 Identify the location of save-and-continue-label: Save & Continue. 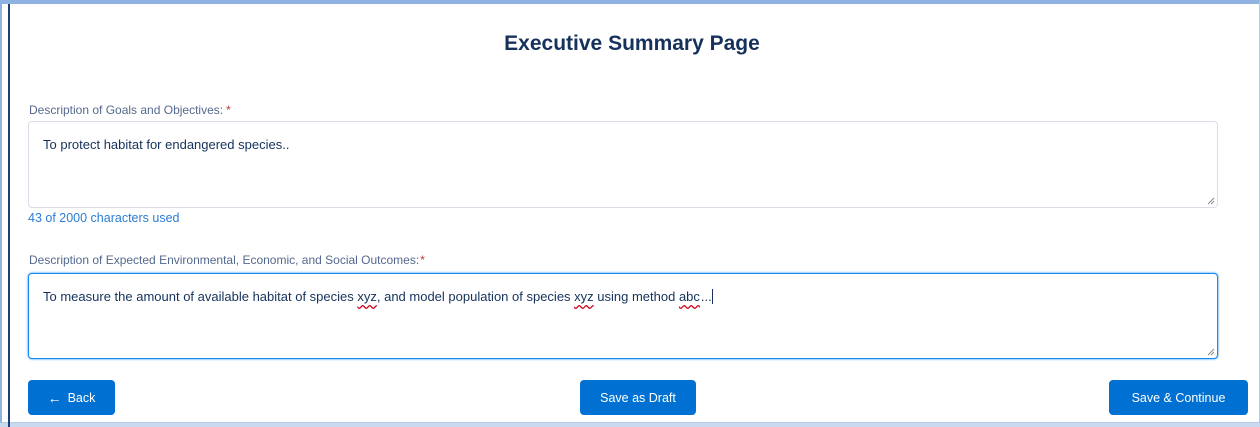
(1178, 397).